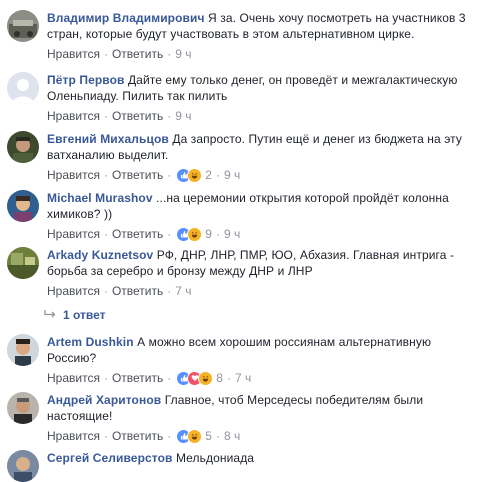 This screenshot has width=486, height=482. I want to click on comment-bubble: Сергей Селиверстов Мельдониада, so click(257, 458).